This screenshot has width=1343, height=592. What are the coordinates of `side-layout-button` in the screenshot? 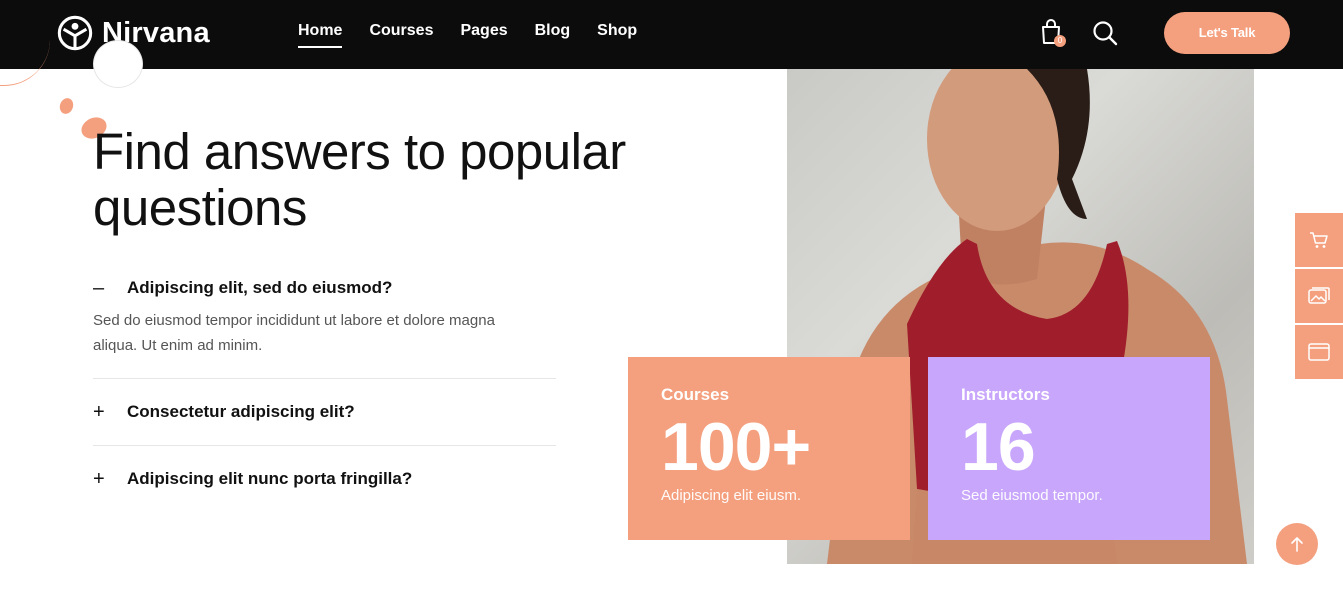 It's located at (1319, 352).